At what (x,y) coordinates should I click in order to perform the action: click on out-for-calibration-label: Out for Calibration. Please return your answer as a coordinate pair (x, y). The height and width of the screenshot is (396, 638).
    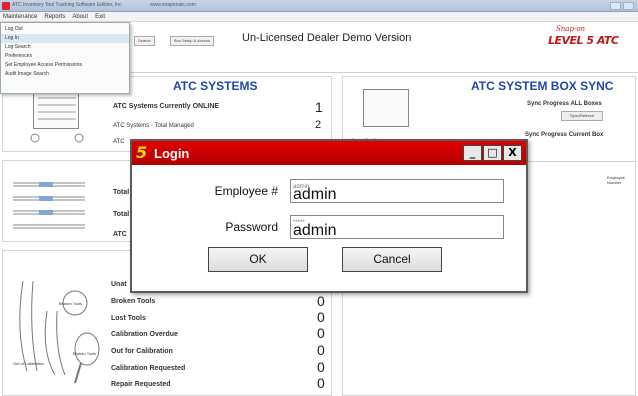
    Looking at the image, I should click on (142, 351).